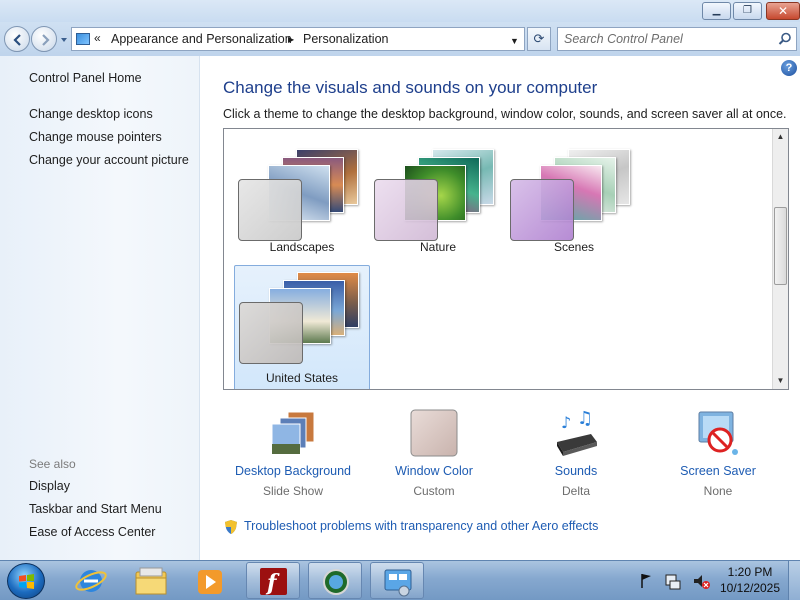  Describe the element at coordinates (434, 471) in the screenshot. I see `window-color-link: Window Color` at that location.